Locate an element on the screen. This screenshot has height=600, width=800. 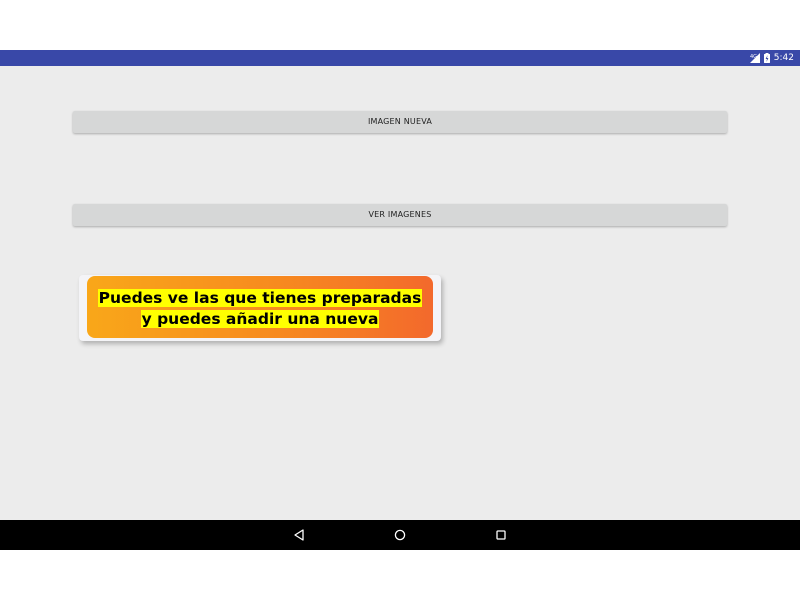
recents-icon is located at coordinates (501, 535).